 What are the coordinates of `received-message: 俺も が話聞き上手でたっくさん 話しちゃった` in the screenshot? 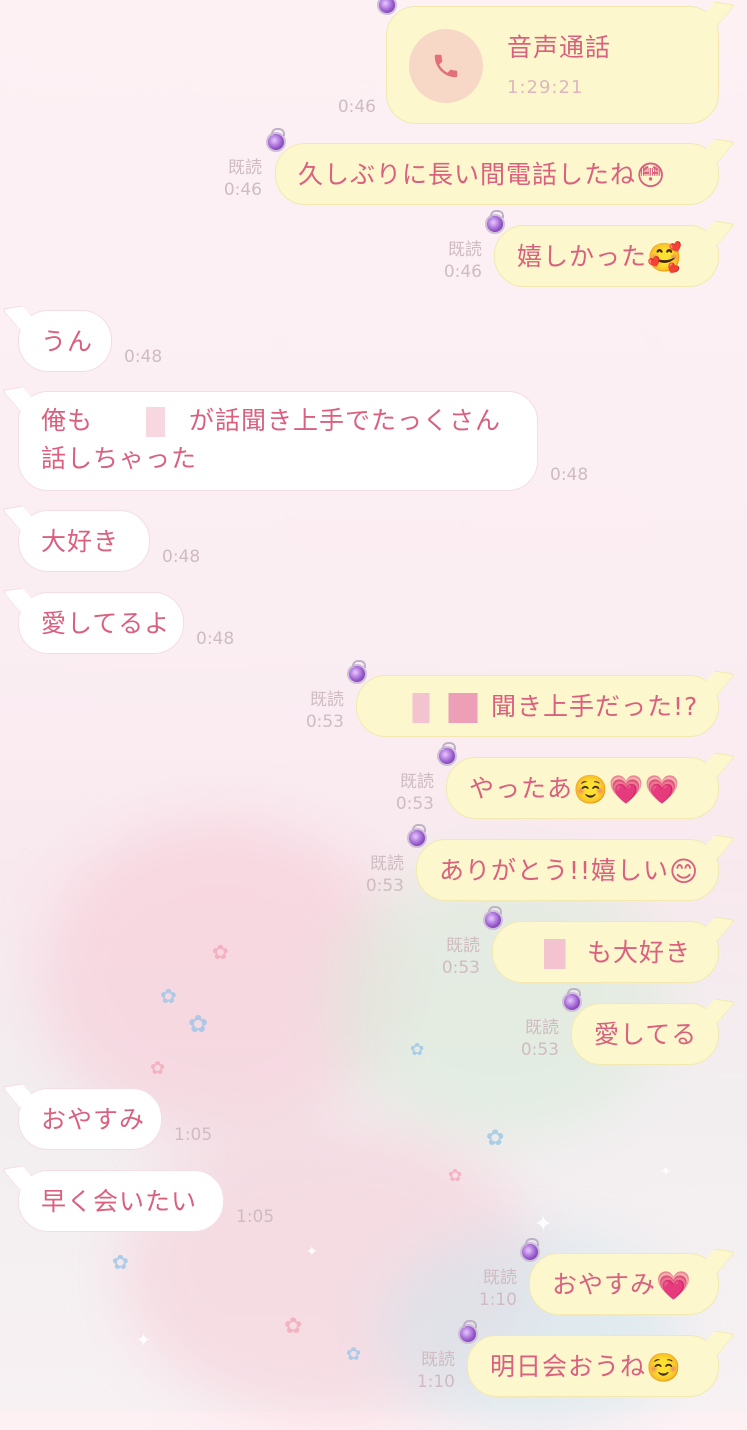 It's located at (278, 441).